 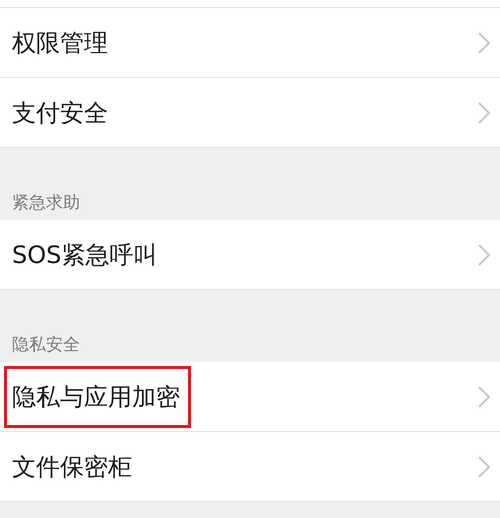 I want to click on row-label: SOS紧急呼叫, so click(x=84, y=255).